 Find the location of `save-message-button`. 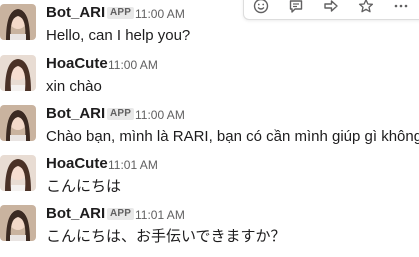

save-message-button is located at coordinates (366, 8).